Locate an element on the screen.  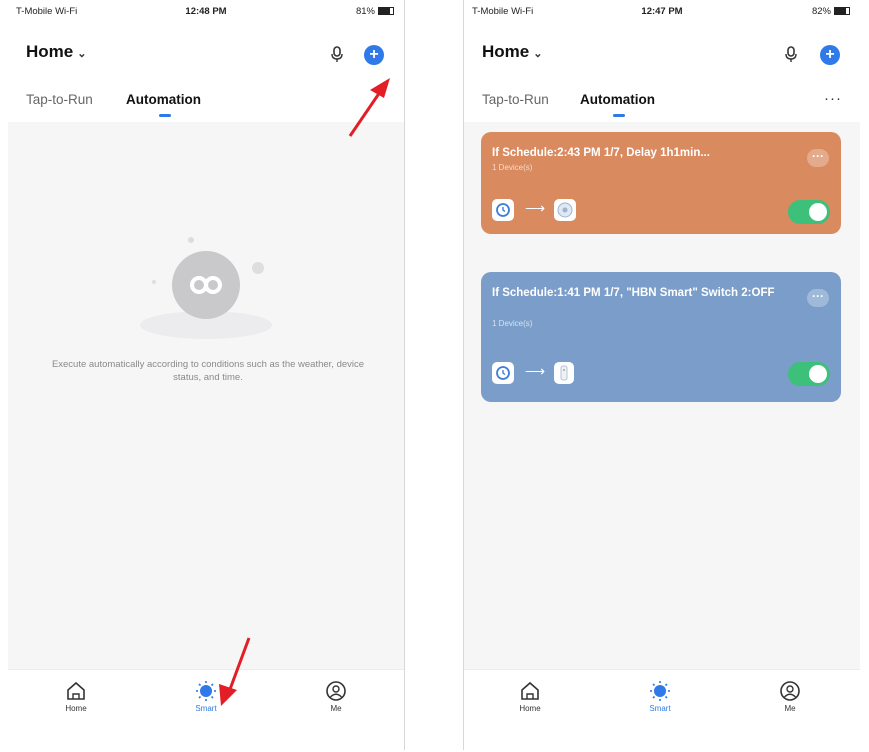
clock: 12:48 PM is located at coordinates (206, 11).